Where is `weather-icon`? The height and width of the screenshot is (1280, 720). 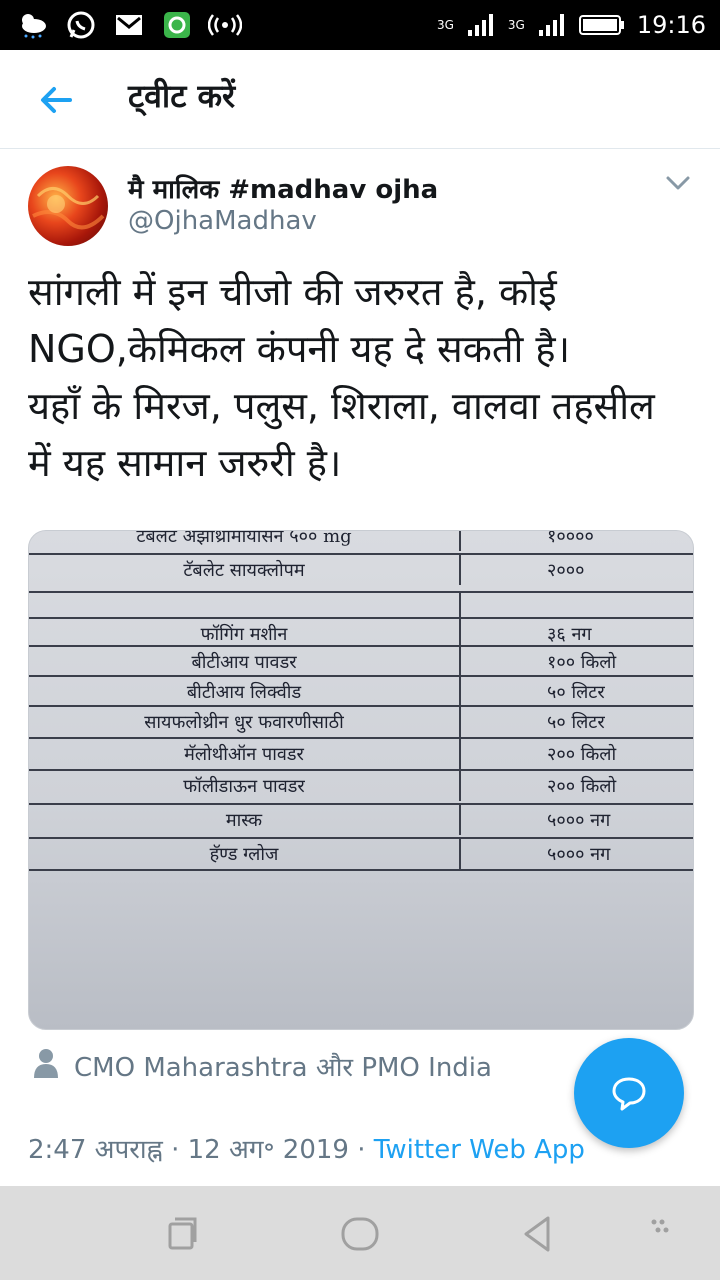
weather-icon is located at coordinates (33, 25).